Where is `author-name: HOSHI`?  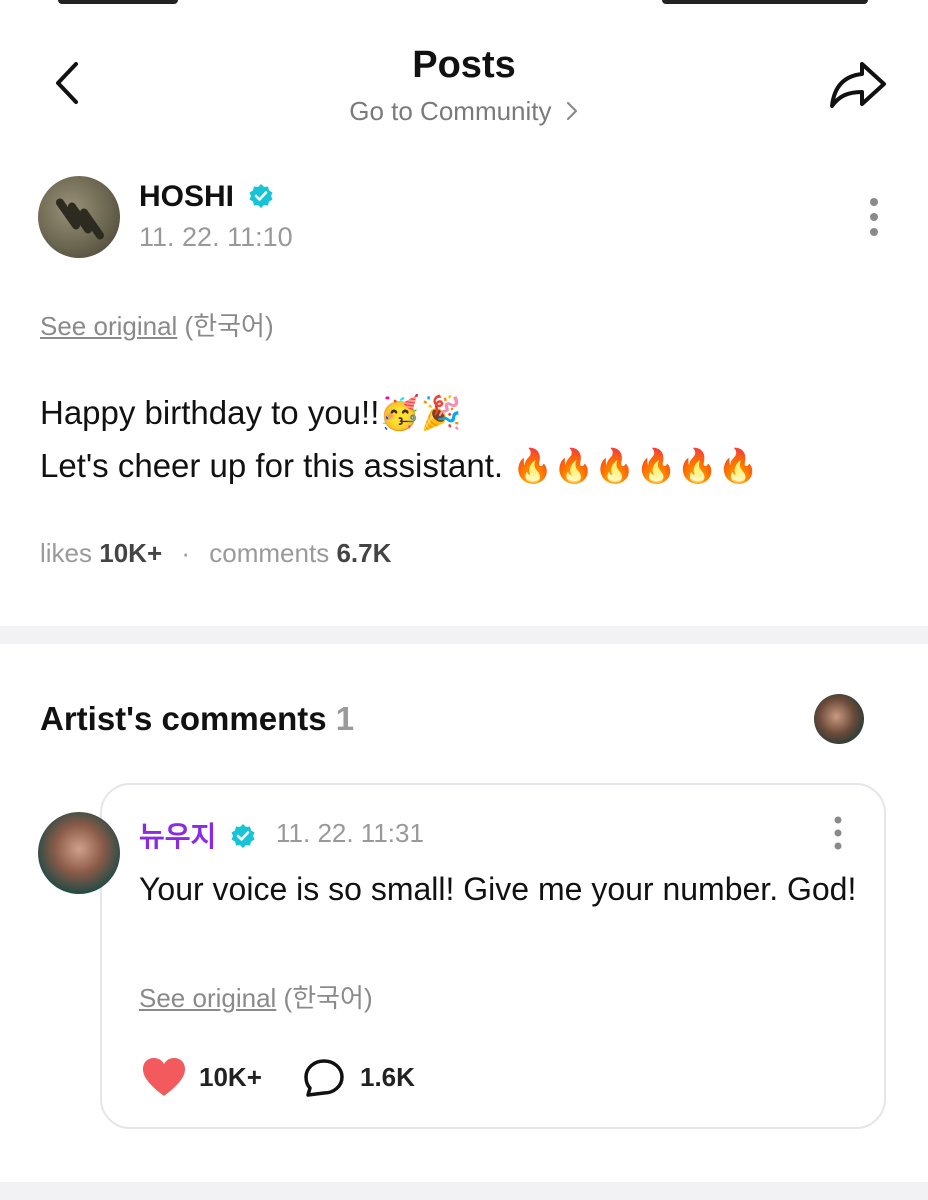
author-name: HOSHI is located at coordinates (187, 196).